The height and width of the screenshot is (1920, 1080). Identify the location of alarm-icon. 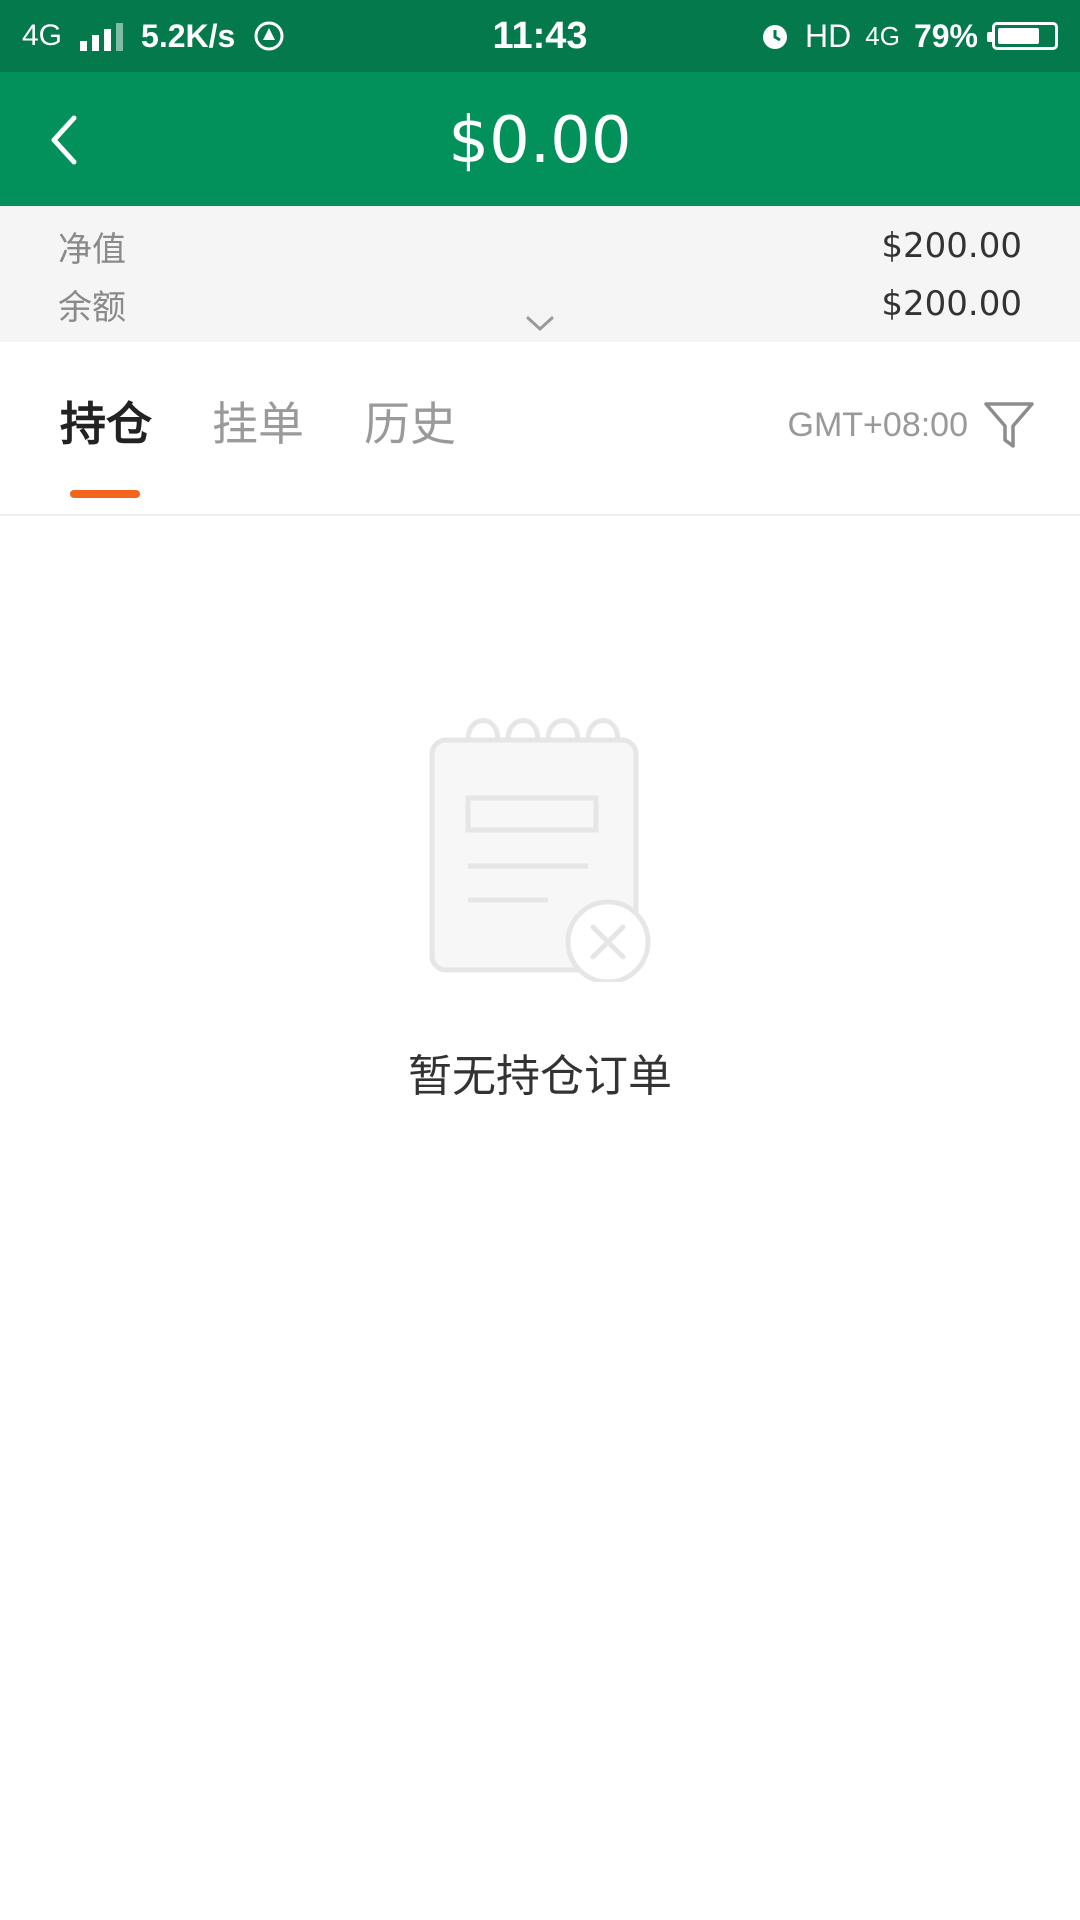
(775, 37).